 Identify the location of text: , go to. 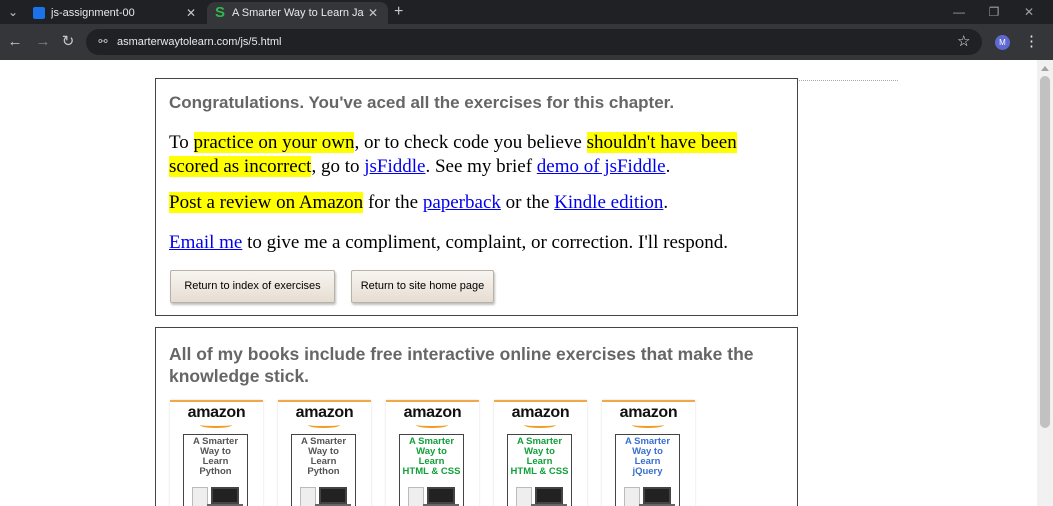
(338, 166).